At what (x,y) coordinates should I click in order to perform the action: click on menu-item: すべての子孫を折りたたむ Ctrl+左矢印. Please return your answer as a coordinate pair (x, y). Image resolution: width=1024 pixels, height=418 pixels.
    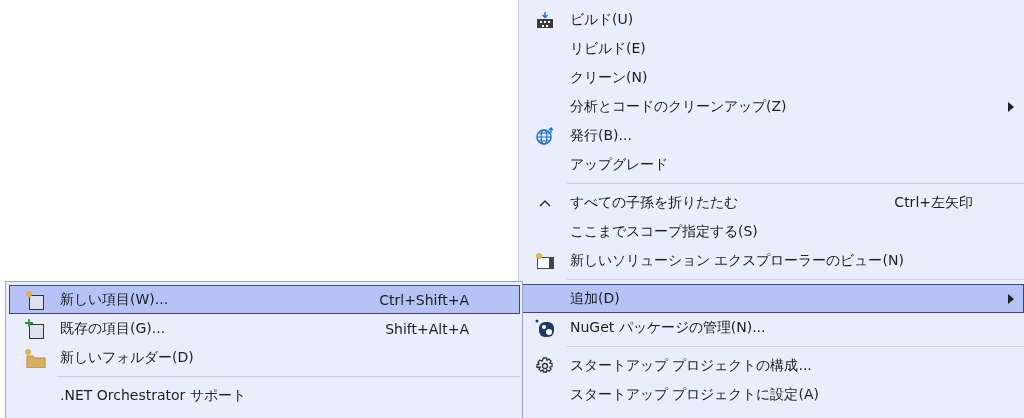
    Looking at the image, I should click on (771, 202).